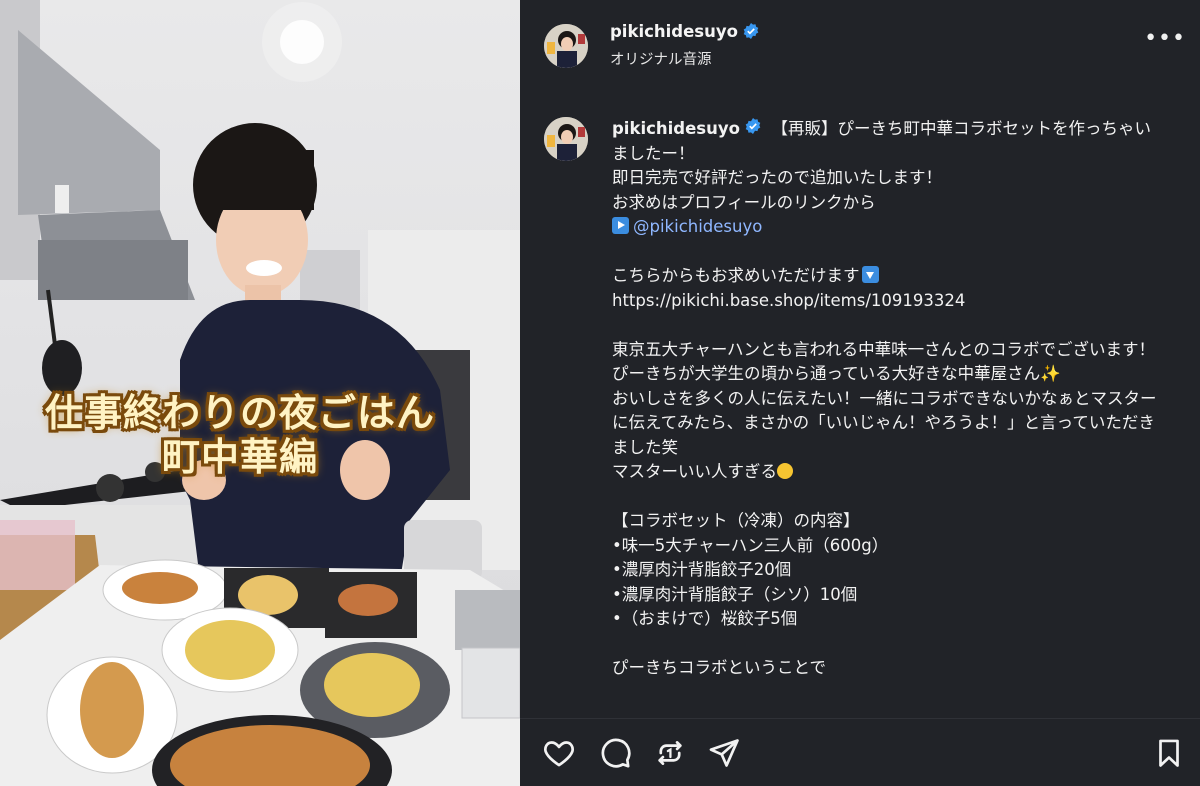 The image size is (1200, 786). Describe the element at coordinates (620, 226) in the screenshot. I see `play-button-emoji-icon` at that location.